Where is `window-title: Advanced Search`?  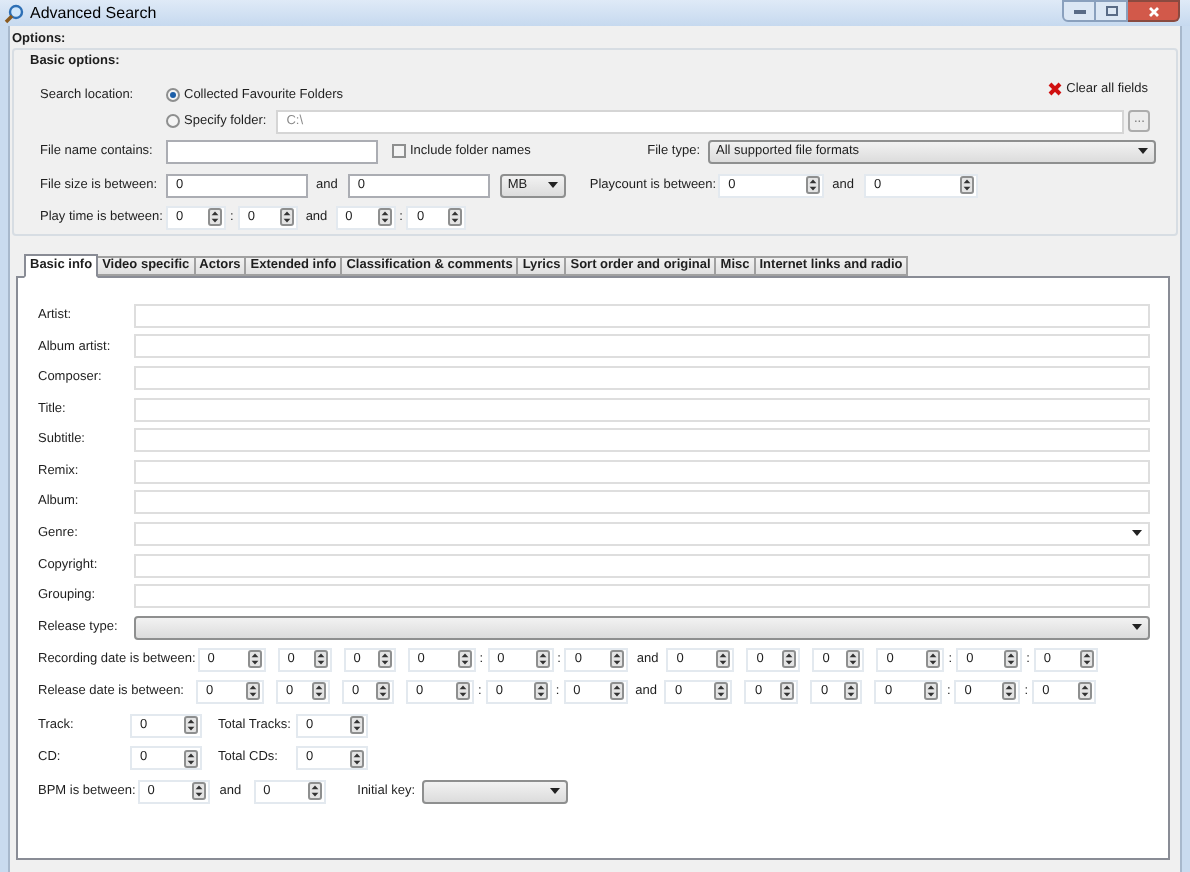
window-title: Advanced Search is located at coordinates (93, 13).